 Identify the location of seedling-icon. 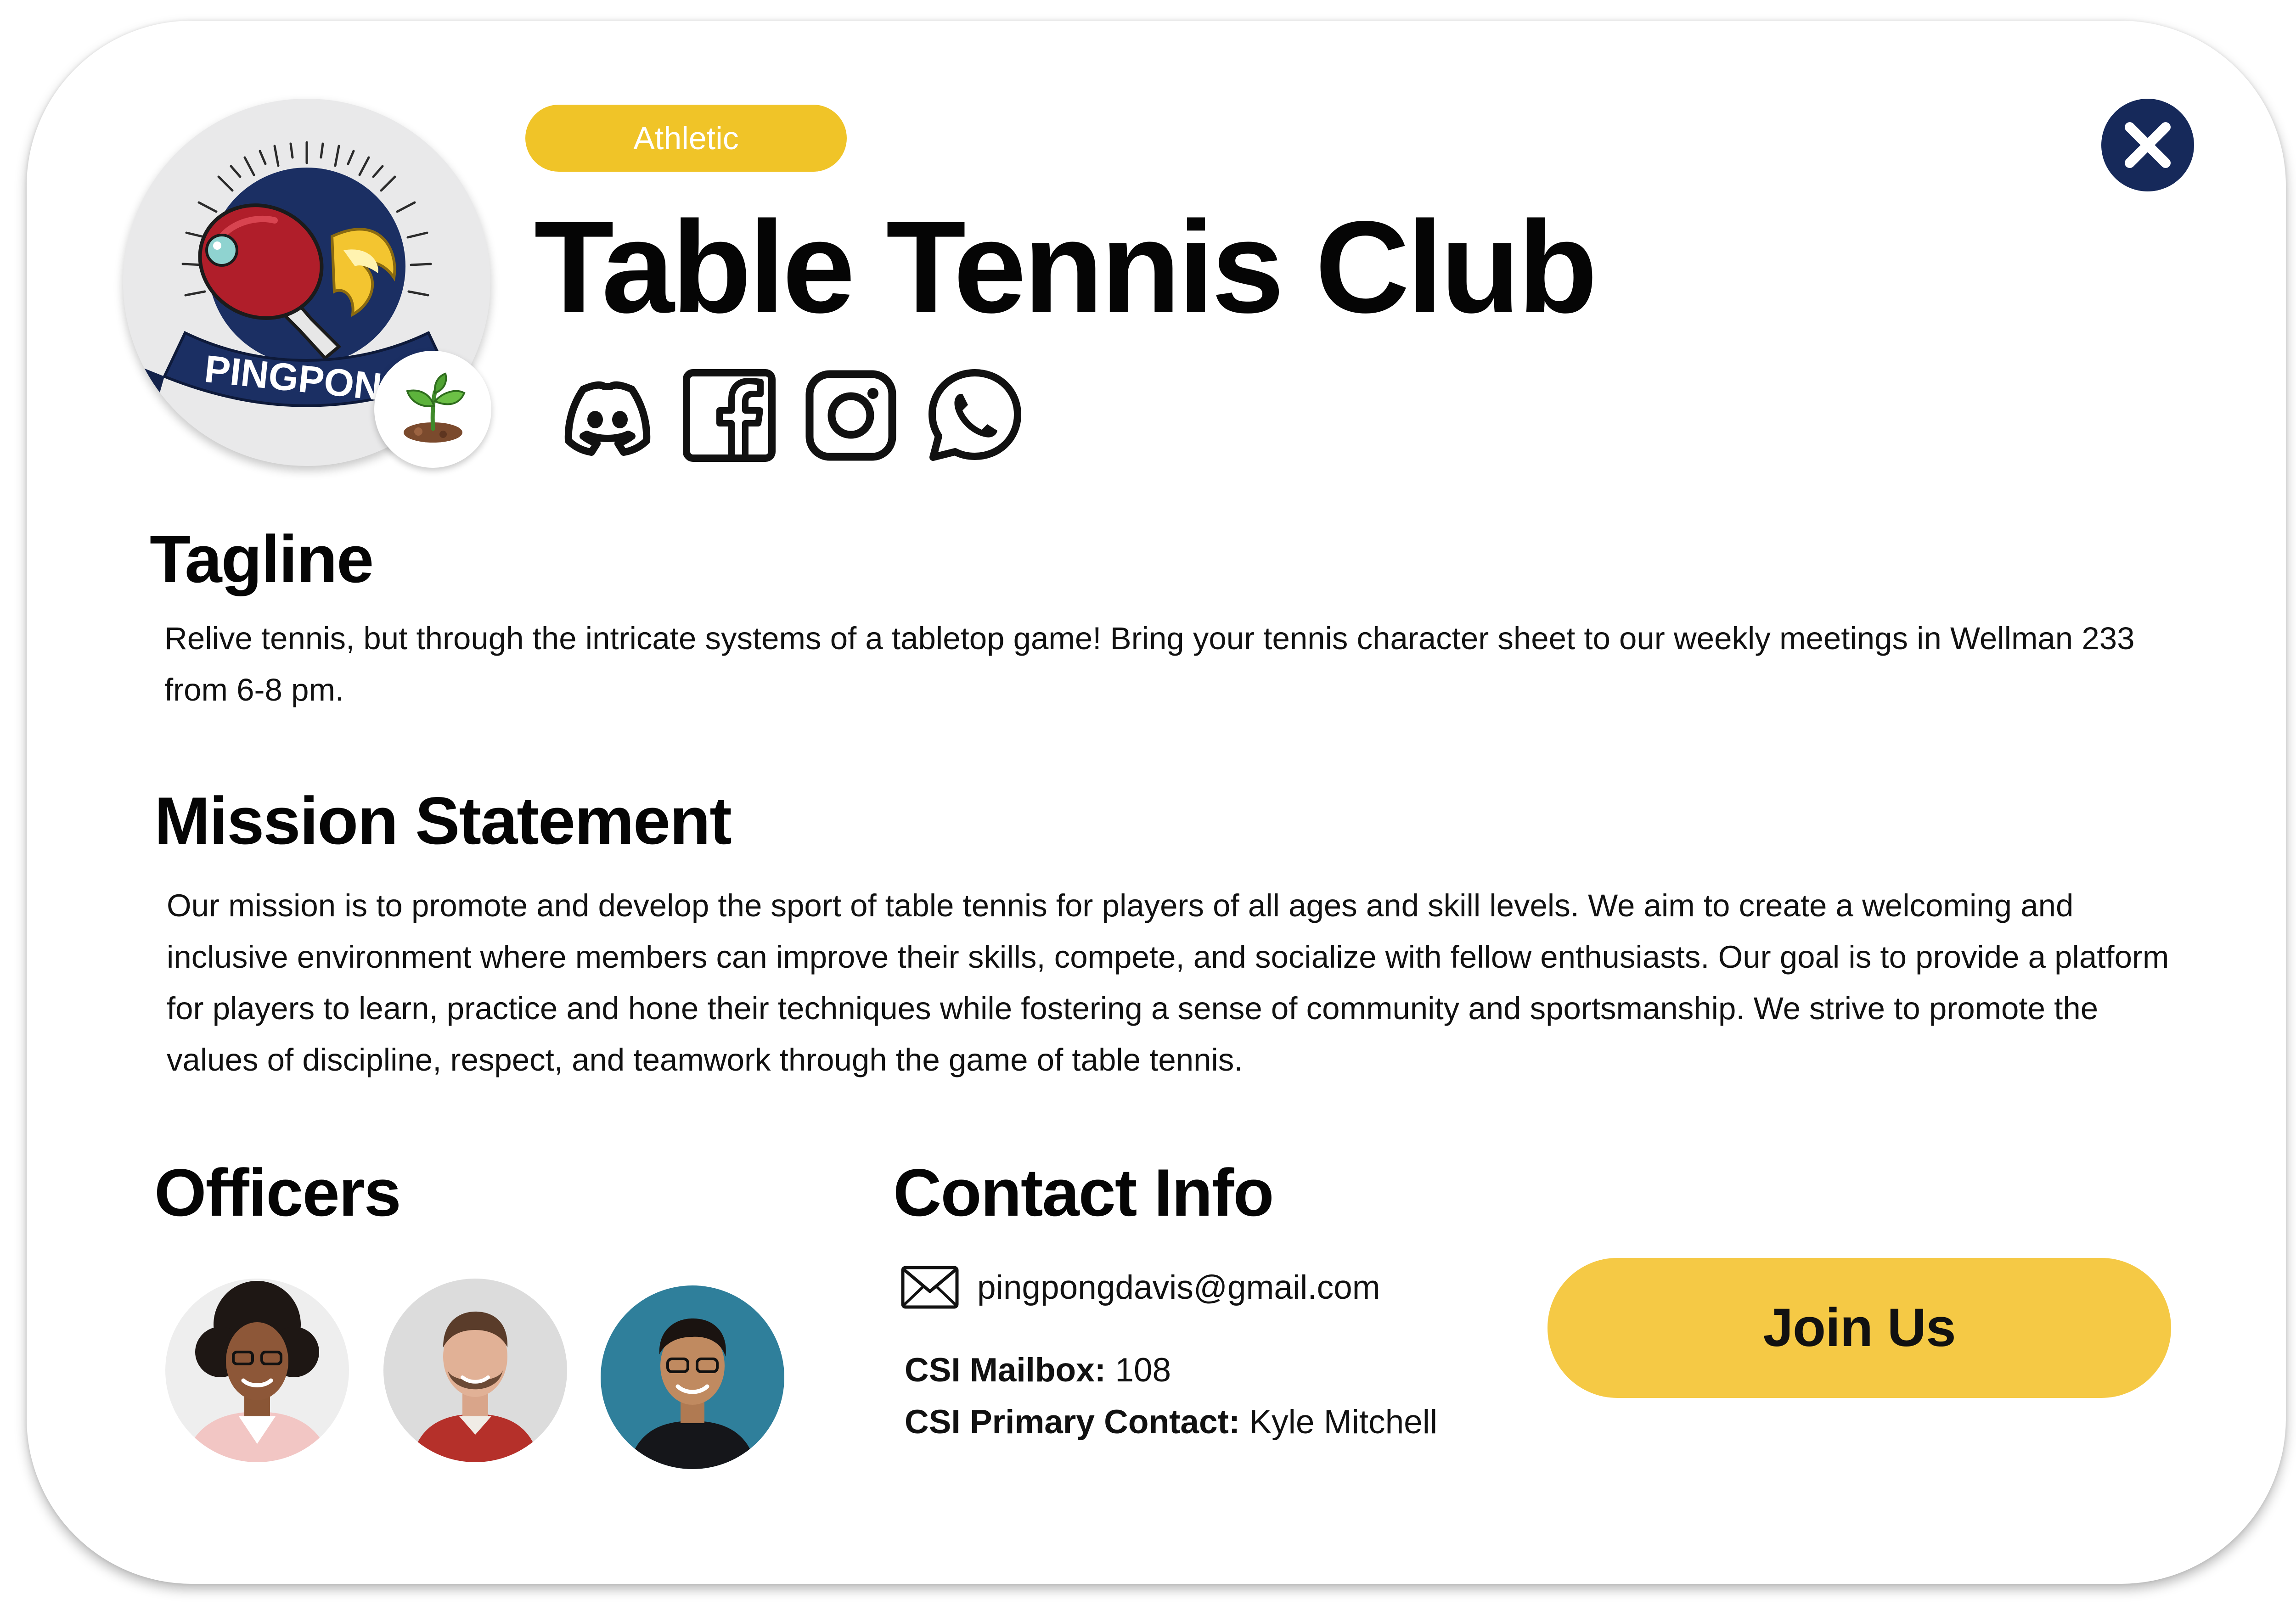
(435, 408).